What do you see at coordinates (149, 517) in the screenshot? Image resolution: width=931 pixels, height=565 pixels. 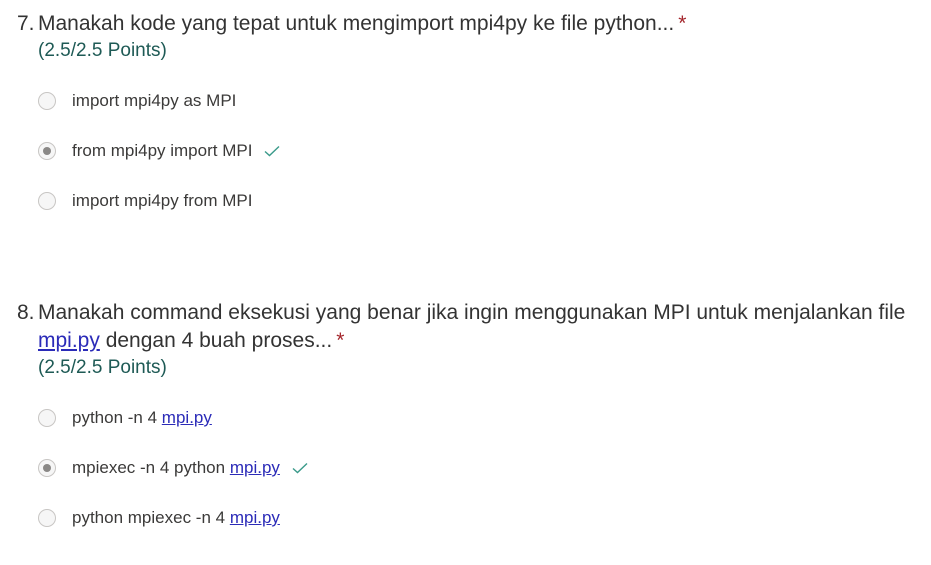 I see `option-label: python mpiexec -n 4` at bounding box center [149, 517].